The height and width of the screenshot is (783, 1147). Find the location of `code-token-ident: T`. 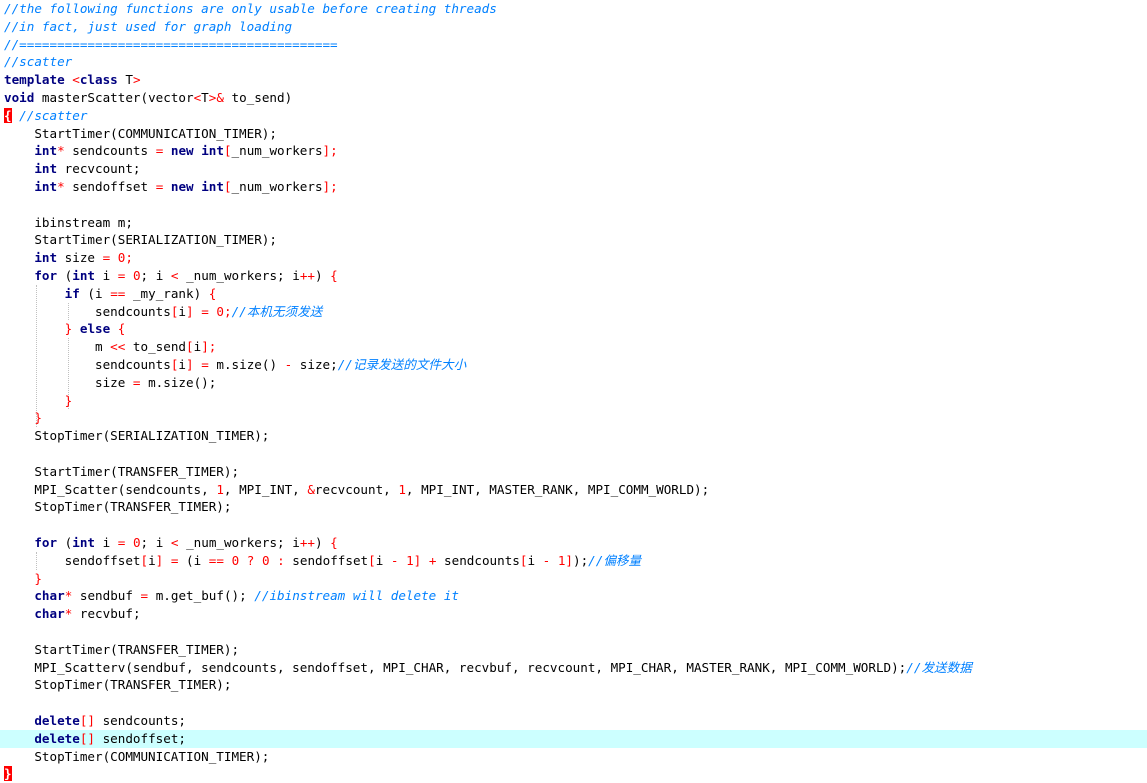

code-token-ident: T is located at coordinates (129, 80).